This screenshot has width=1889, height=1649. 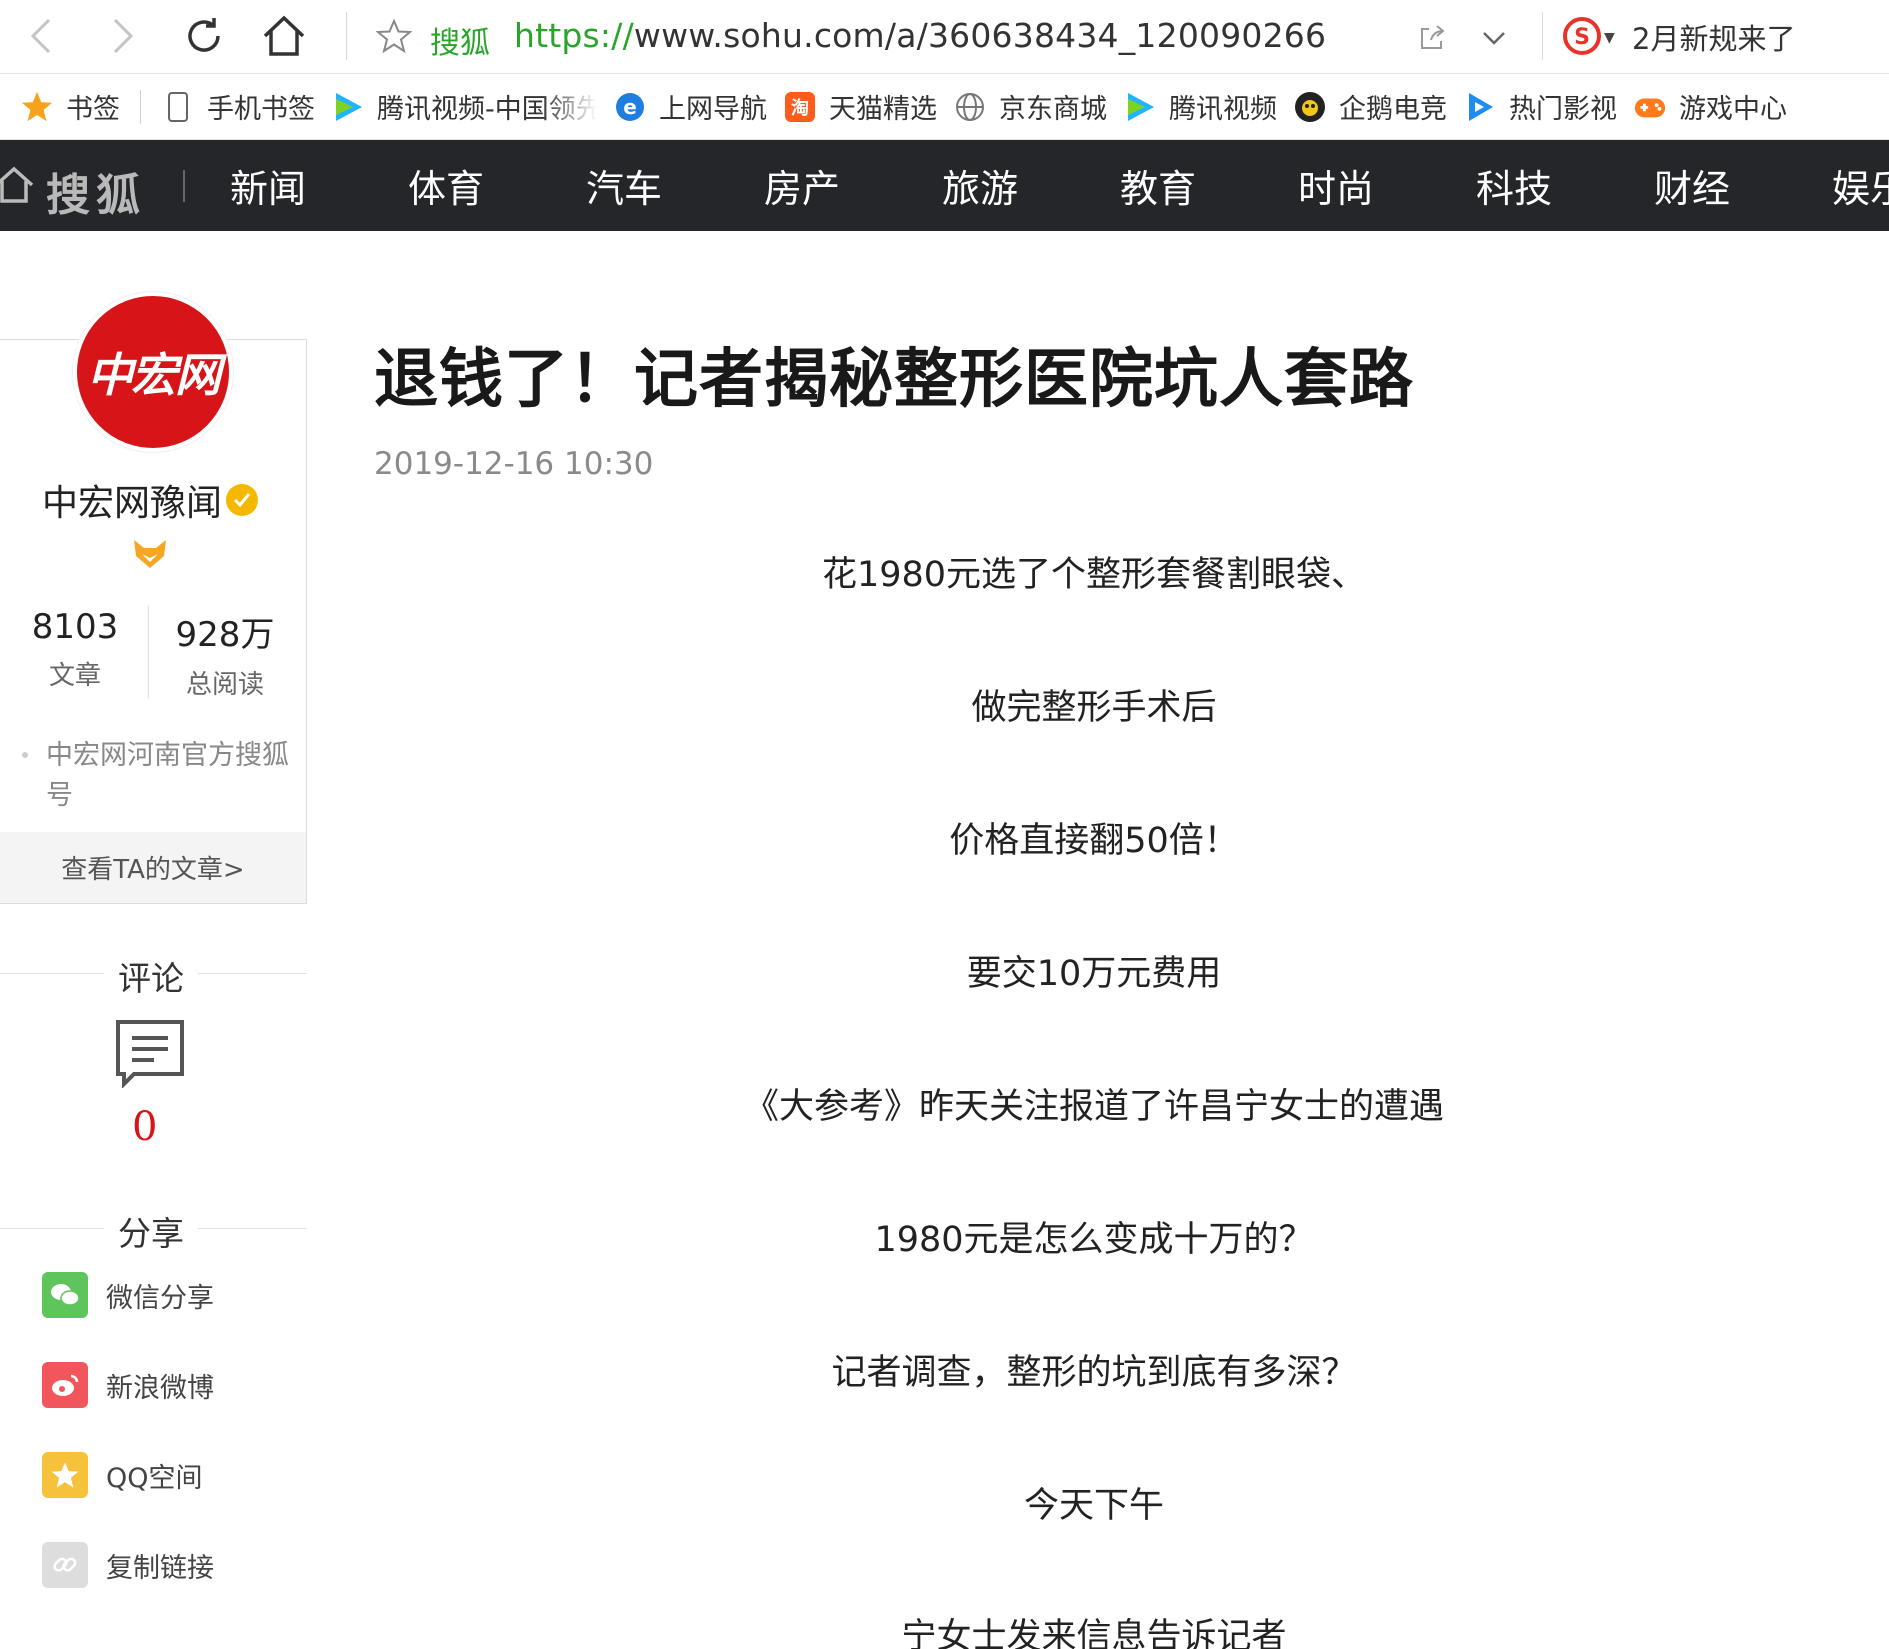 I want to click on back-button, so click(x=42, y=36).